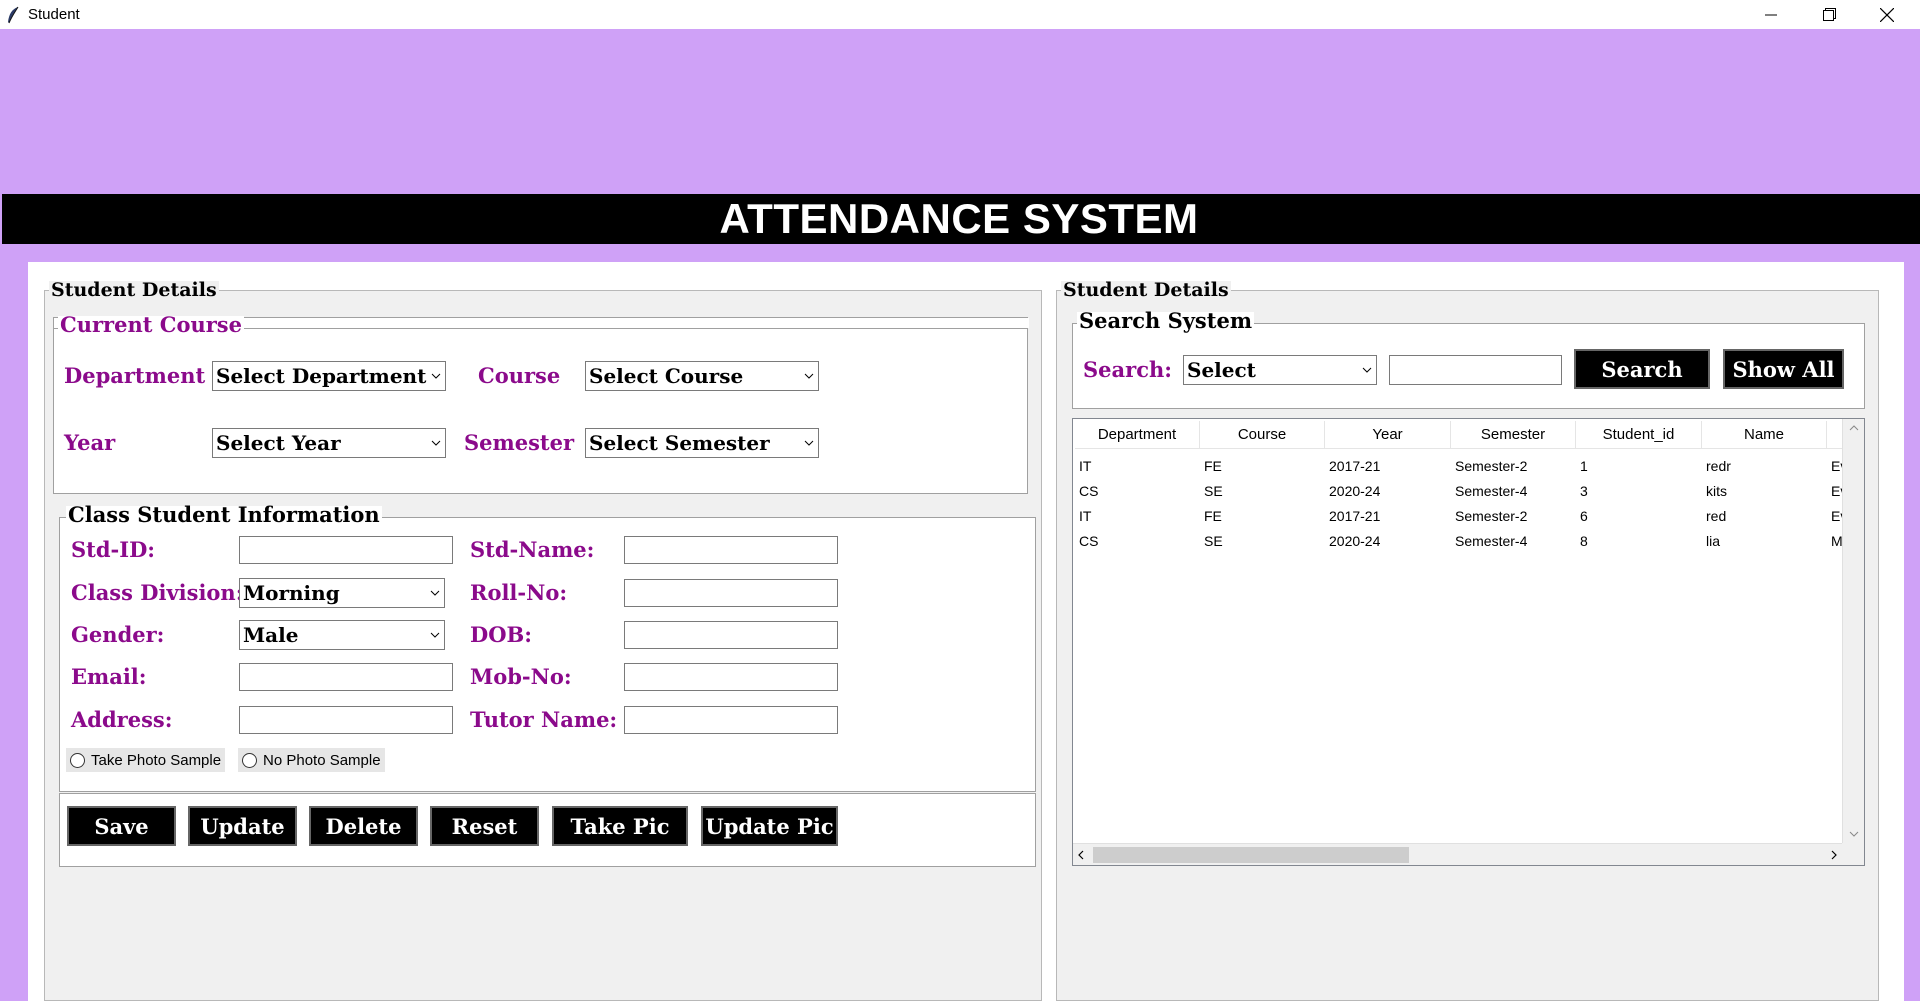  What do you see at coordinates (13, 14) in the screenshot?
I see `feather-icon` at bounding box center [13, 14].